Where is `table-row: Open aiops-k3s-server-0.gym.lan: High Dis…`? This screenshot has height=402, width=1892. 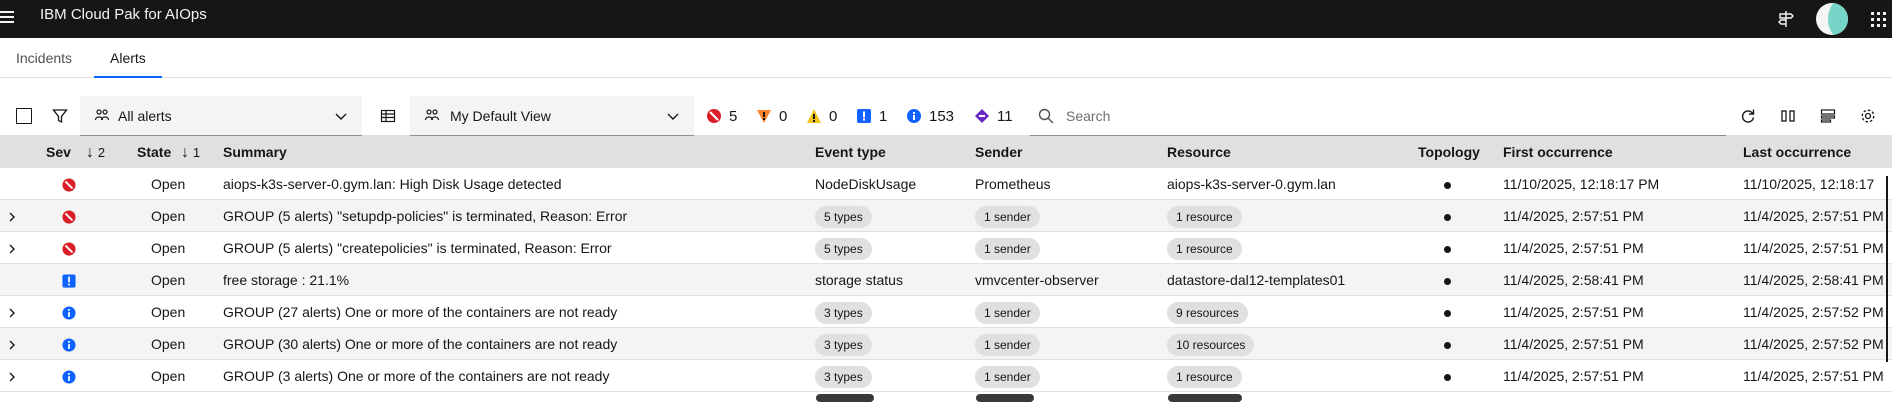
table-row: Open aiops-k3s-server-0.gym.lan: High Dis… is located at coordinates (946, 184).